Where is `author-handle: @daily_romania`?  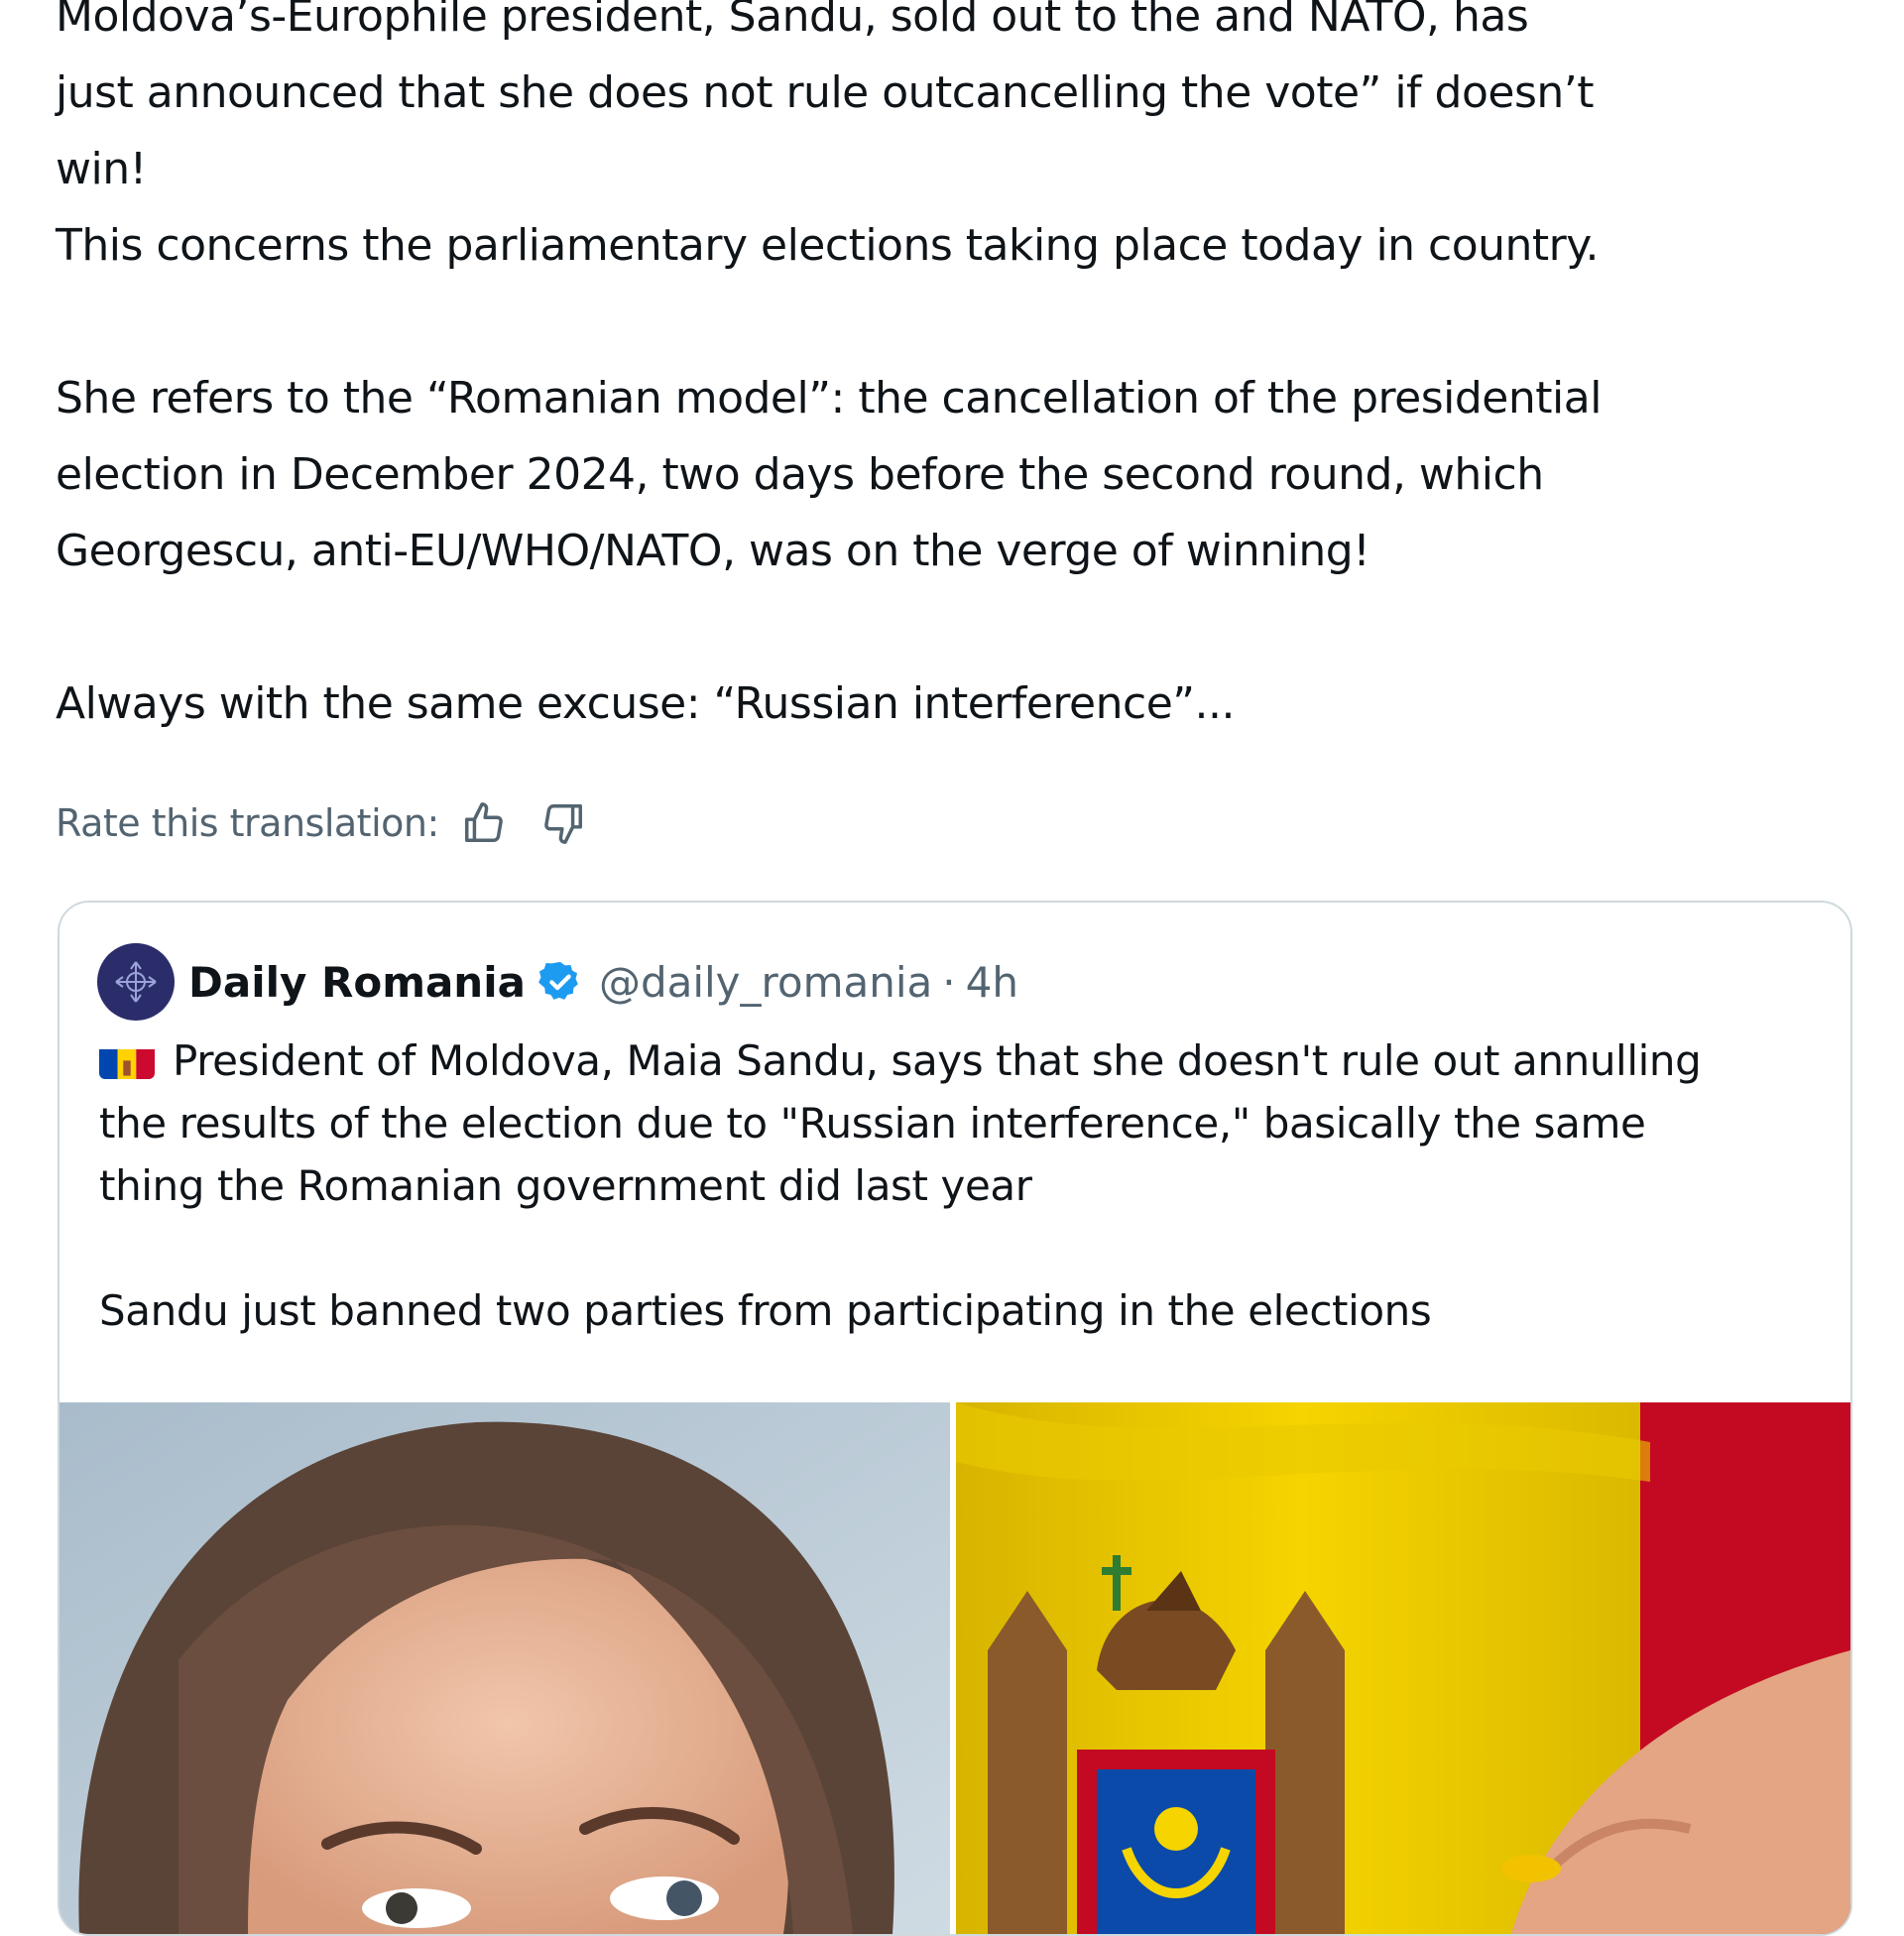
author-handle: @daily_romania is located at coordinates (765, 982).